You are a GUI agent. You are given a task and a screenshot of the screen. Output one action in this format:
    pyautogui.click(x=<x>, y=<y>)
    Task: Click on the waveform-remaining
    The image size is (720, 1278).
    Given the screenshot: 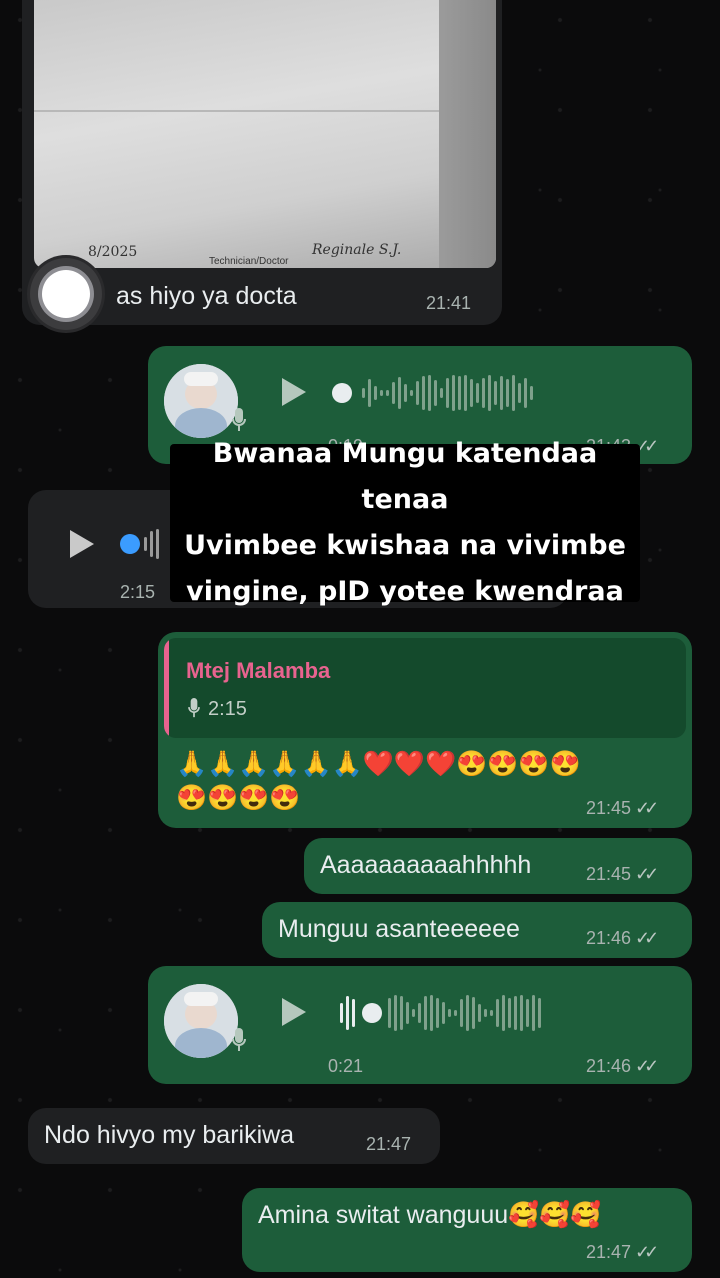 What is the action you would take?
    pyautogui.click(x=464, y=1013)
    